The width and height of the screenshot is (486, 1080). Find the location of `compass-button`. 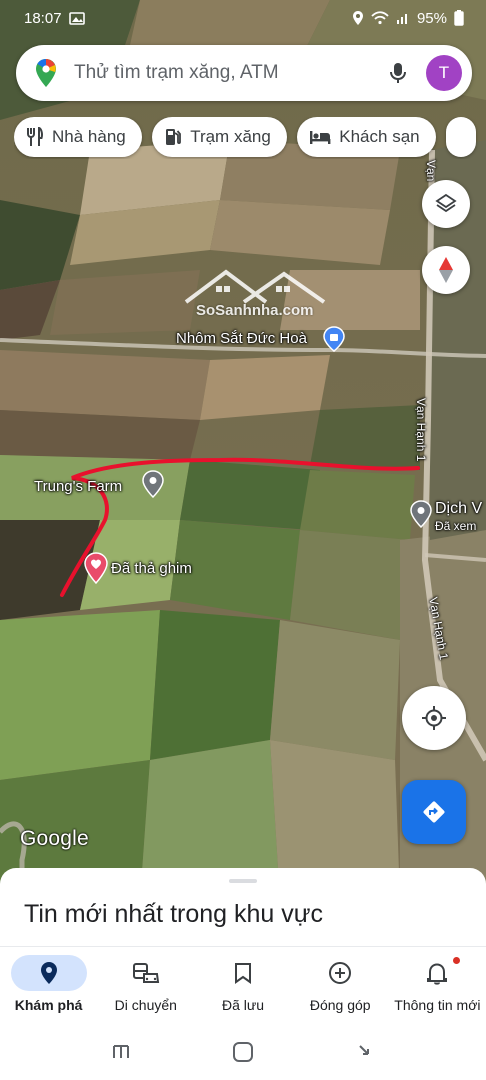

compass-button is located at coordinates (446, 270).